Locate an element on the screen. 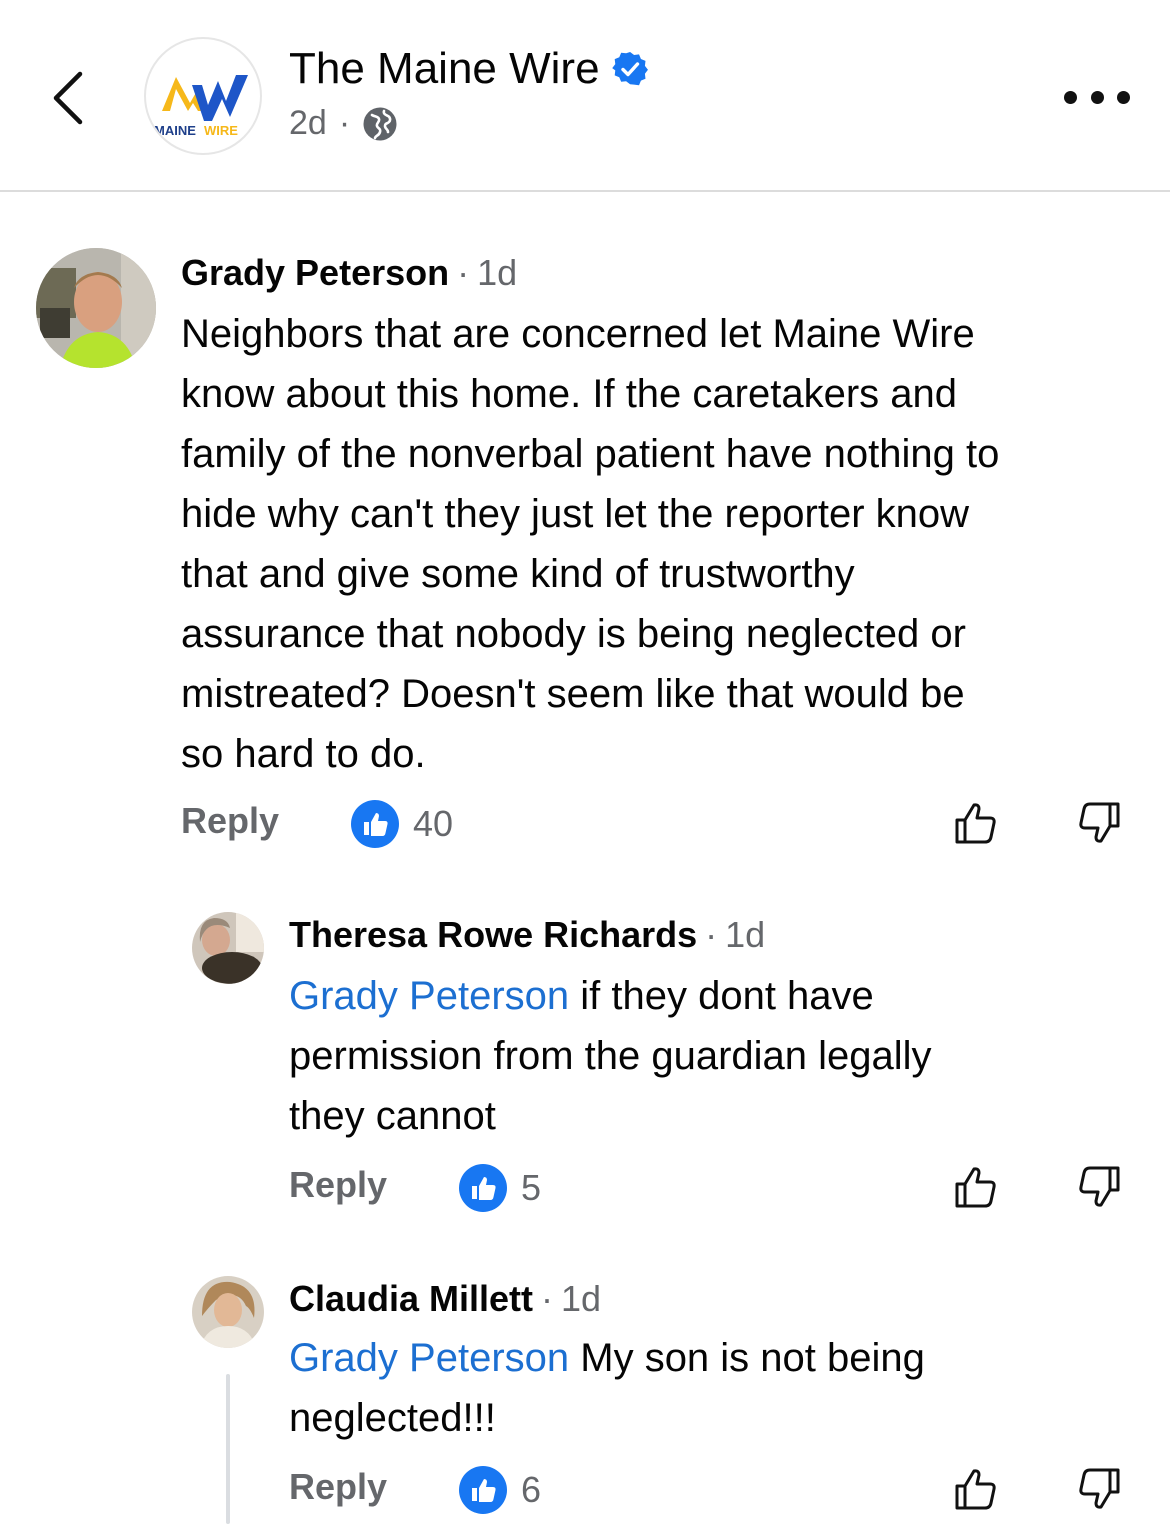 The height and width of the screenshot is (1524, 1170). comment-actions: Reply 40 is located at coordinates (661, 825).